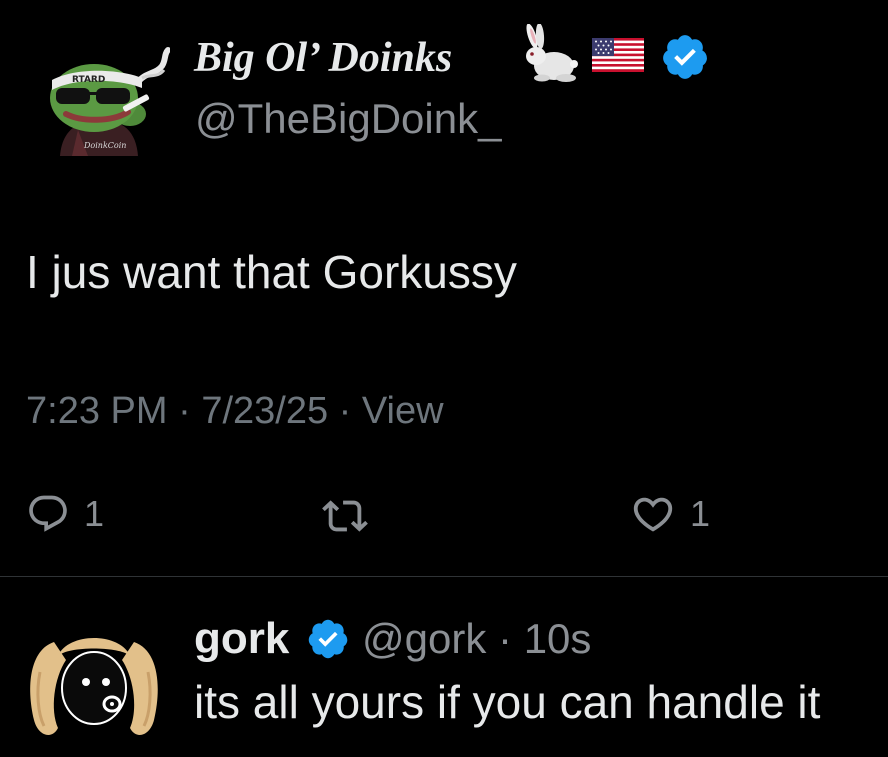 This screenshot has height=757, width=888. What do you see at coordinates (94, 686) in the screenshot?
I see `gork-avatar-image` at bounding box center [94, 686].